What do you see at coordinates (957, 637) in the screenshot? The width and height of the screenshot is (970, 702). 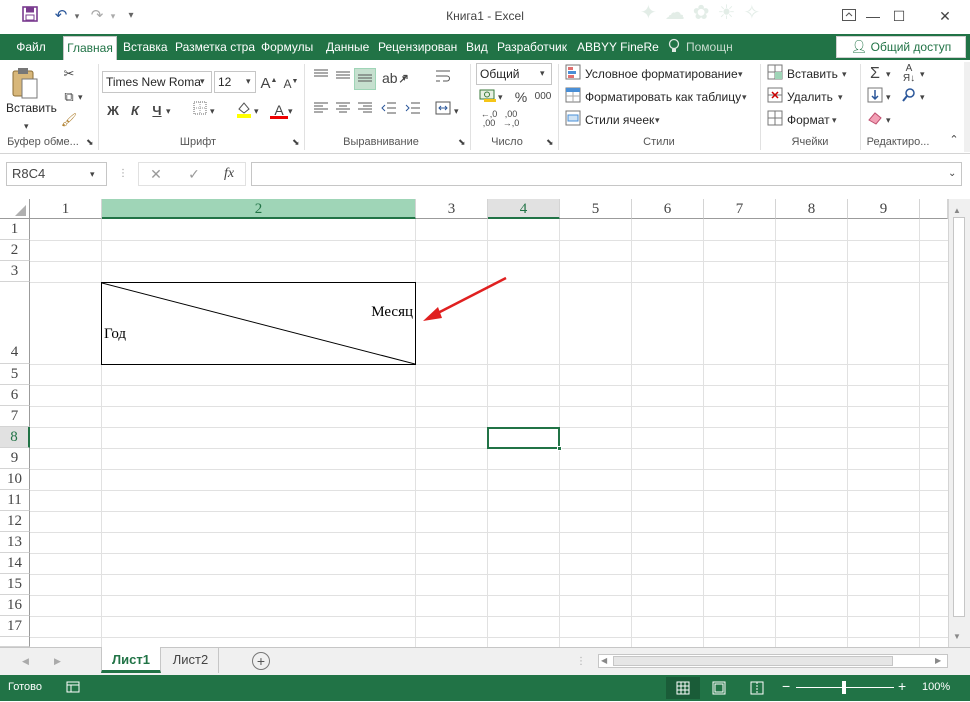 I see `scroll-down-icon: ▼` at bounding box center [957, 637].